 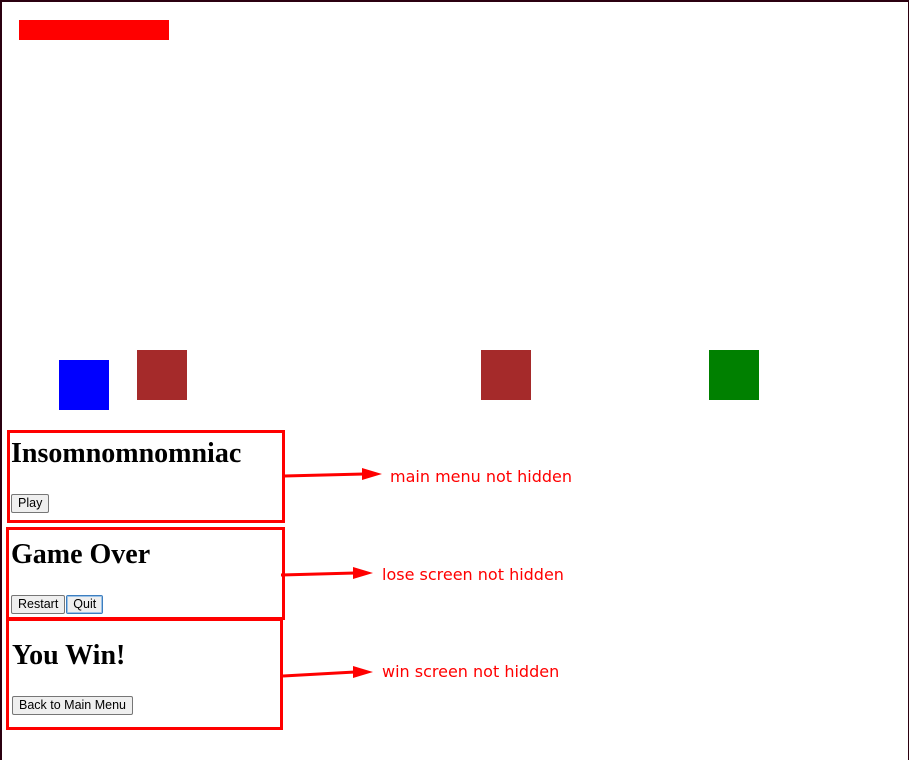 What do you see at coordinates (145, 573) in the screenshot?
I see `lose-screen-highlight-box` at bounding box center [145, 573].